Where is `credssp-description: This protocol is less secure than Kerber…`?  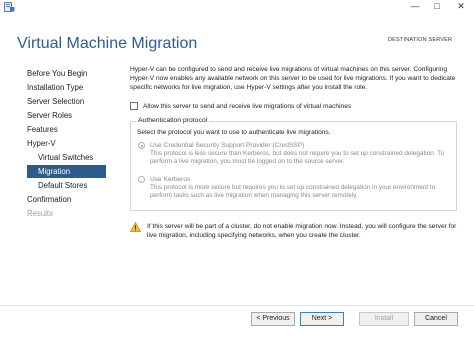
credssp-description: This protocol is less secure than Kerber… is located at coordinates (297, 158).